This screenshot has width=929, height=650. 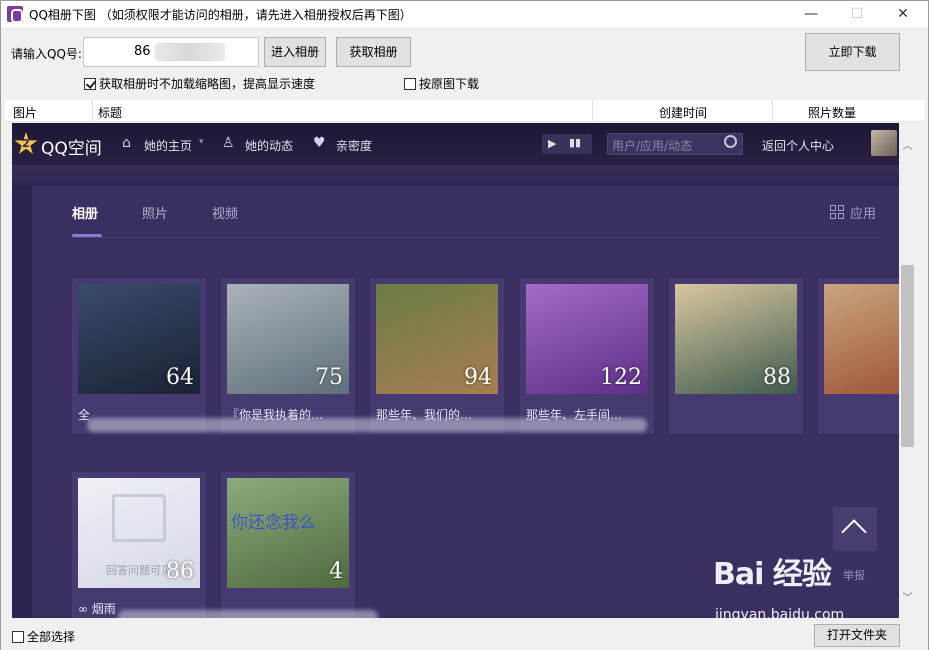 I want to click on select-all-label: 全部选择, so click(x=51, y=637).